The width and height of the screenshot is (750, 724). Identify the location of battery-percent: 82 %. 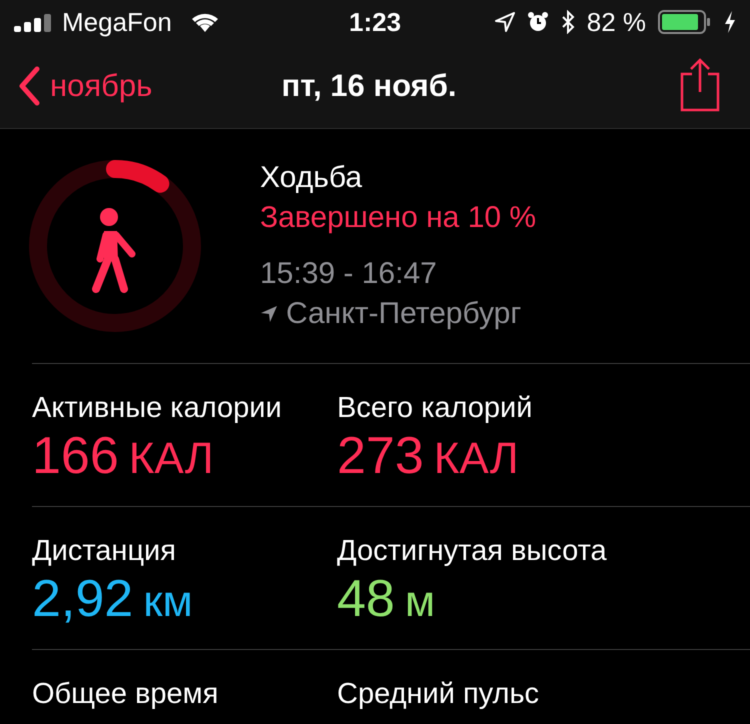
(616, 22).